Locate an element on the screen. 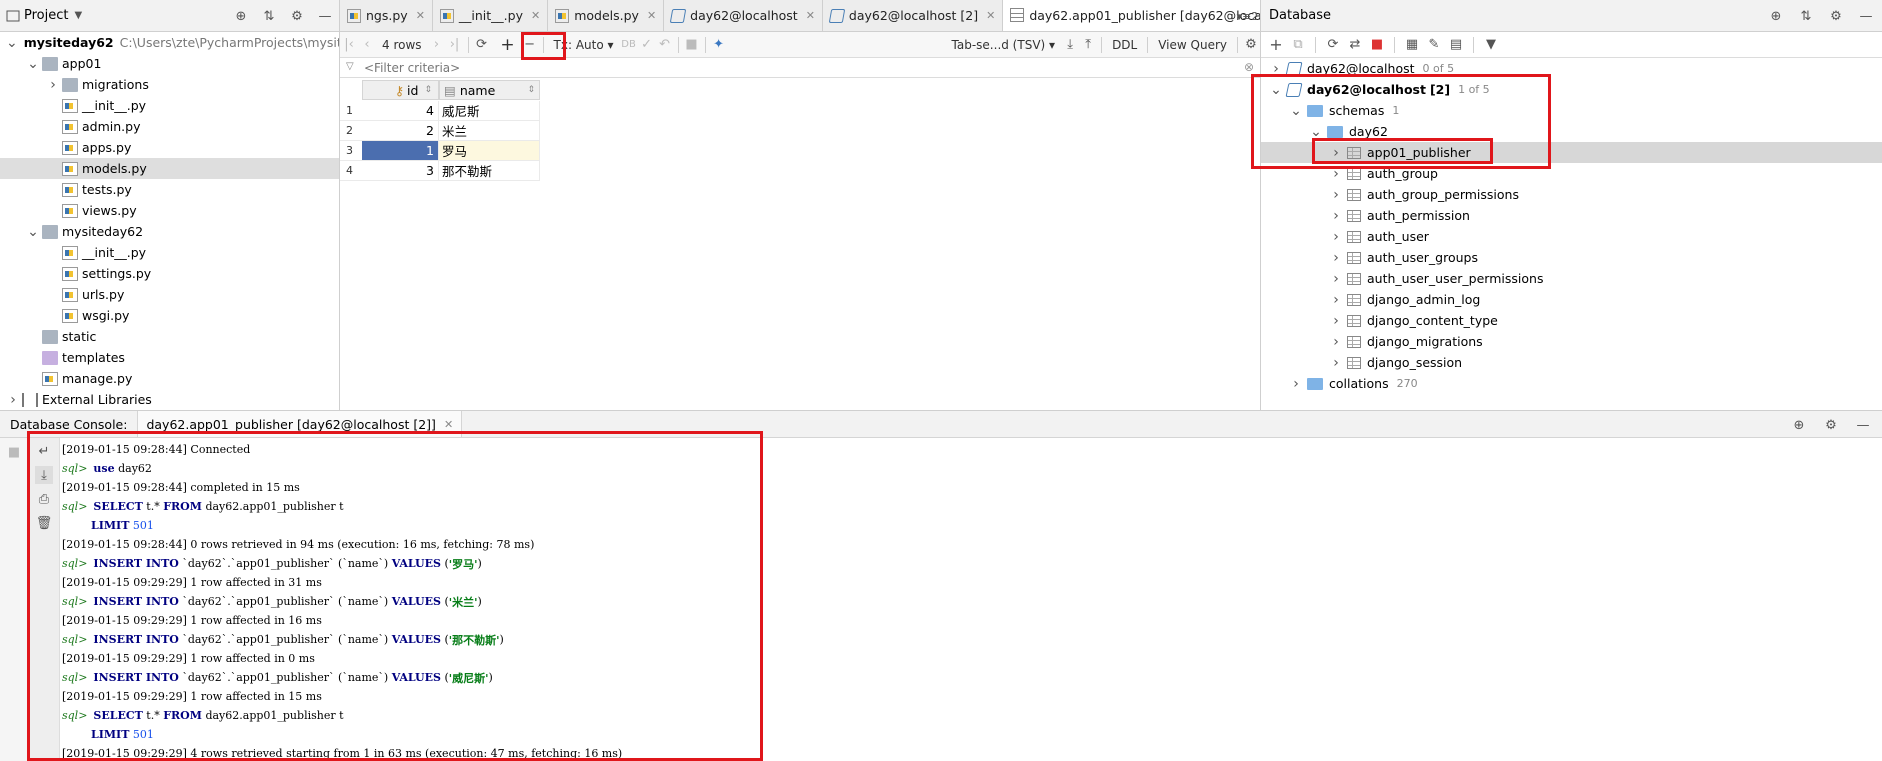 The height and width of the screenshot is (761, 1882). cell-name: 那不勒斯 is located at coordinates (489, 171).